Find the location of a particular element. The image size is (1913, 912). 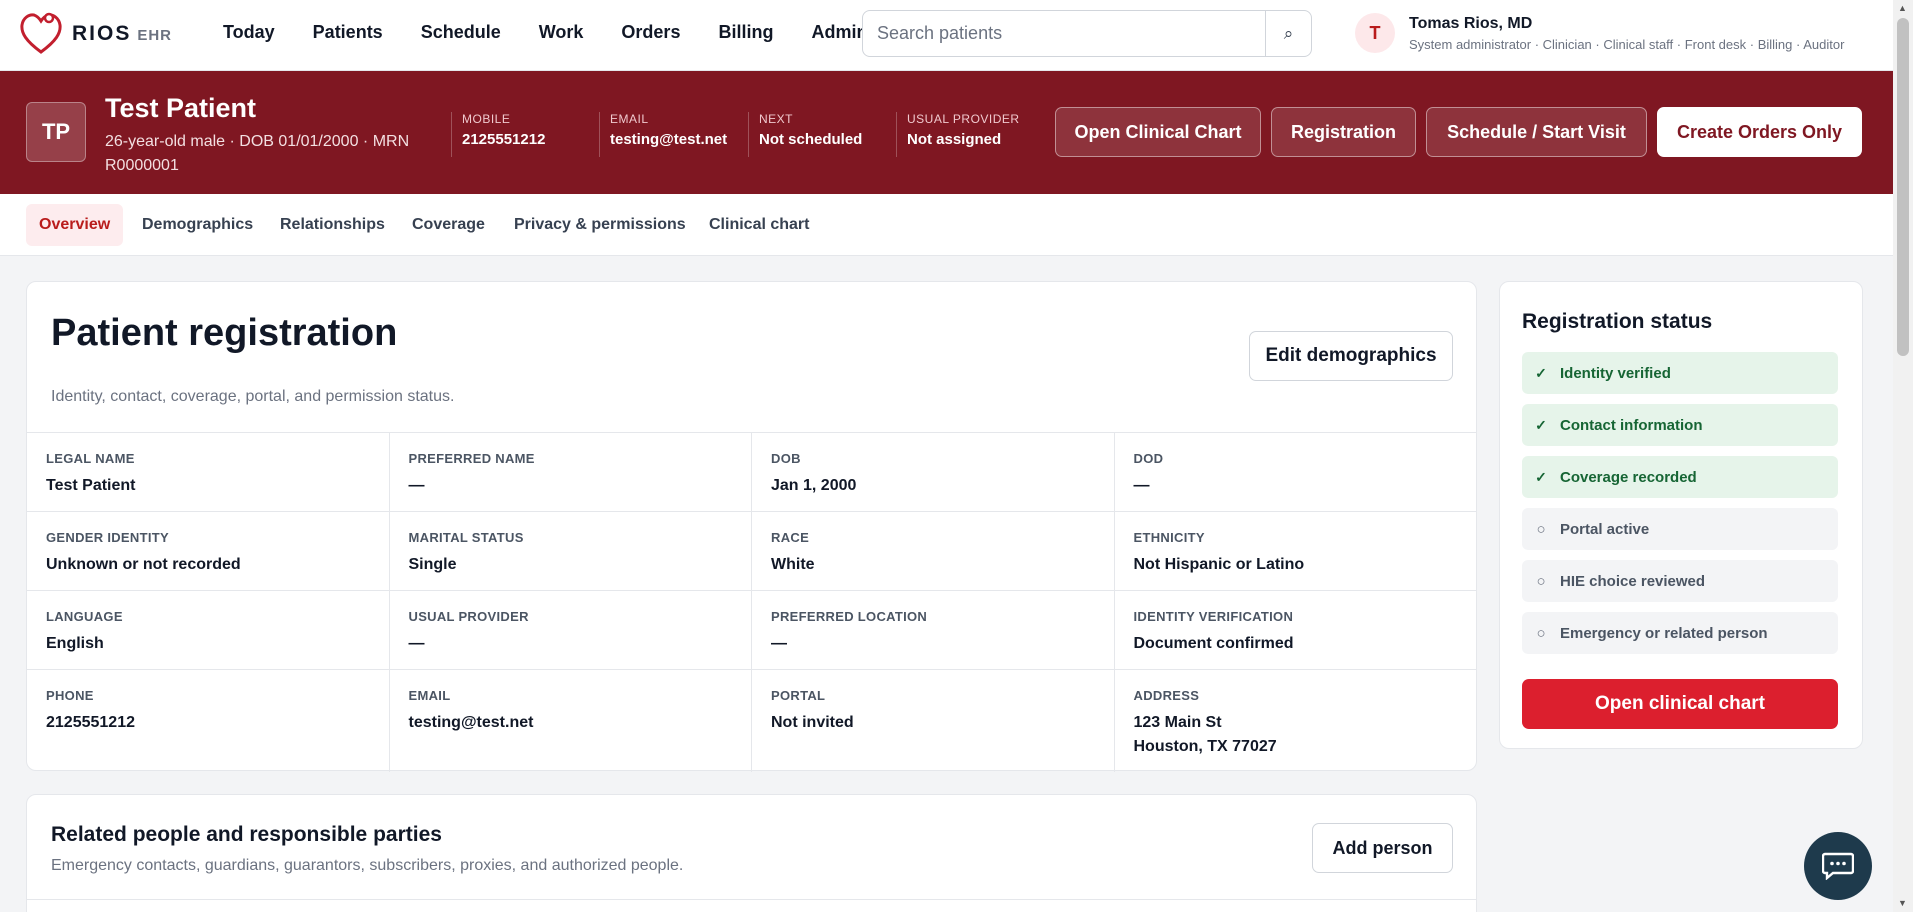

status-item: ○ HIE choice reviewed is located at coordinates (1680, 581).